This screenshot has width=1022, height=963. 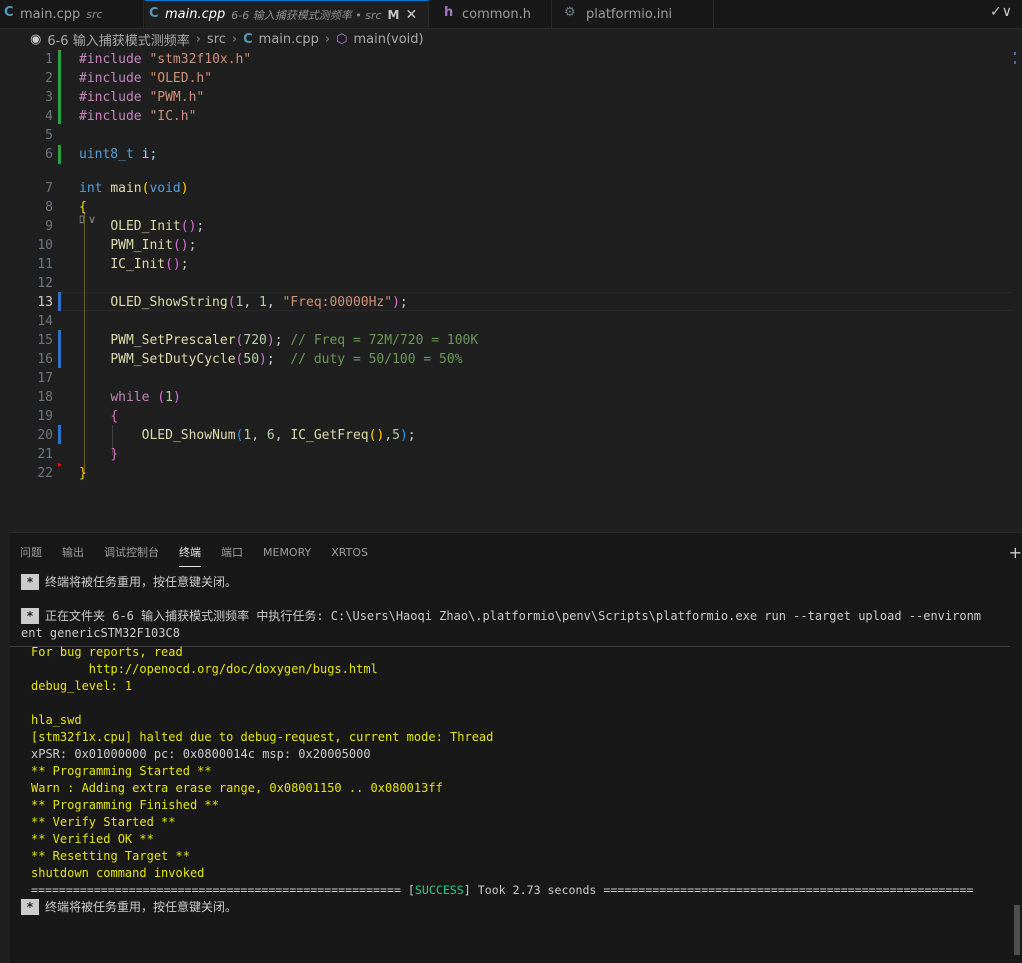 What do you see at coordinates (270, 435) in the screenshot?
I see `token: 6` at bounding box center [270, 435].